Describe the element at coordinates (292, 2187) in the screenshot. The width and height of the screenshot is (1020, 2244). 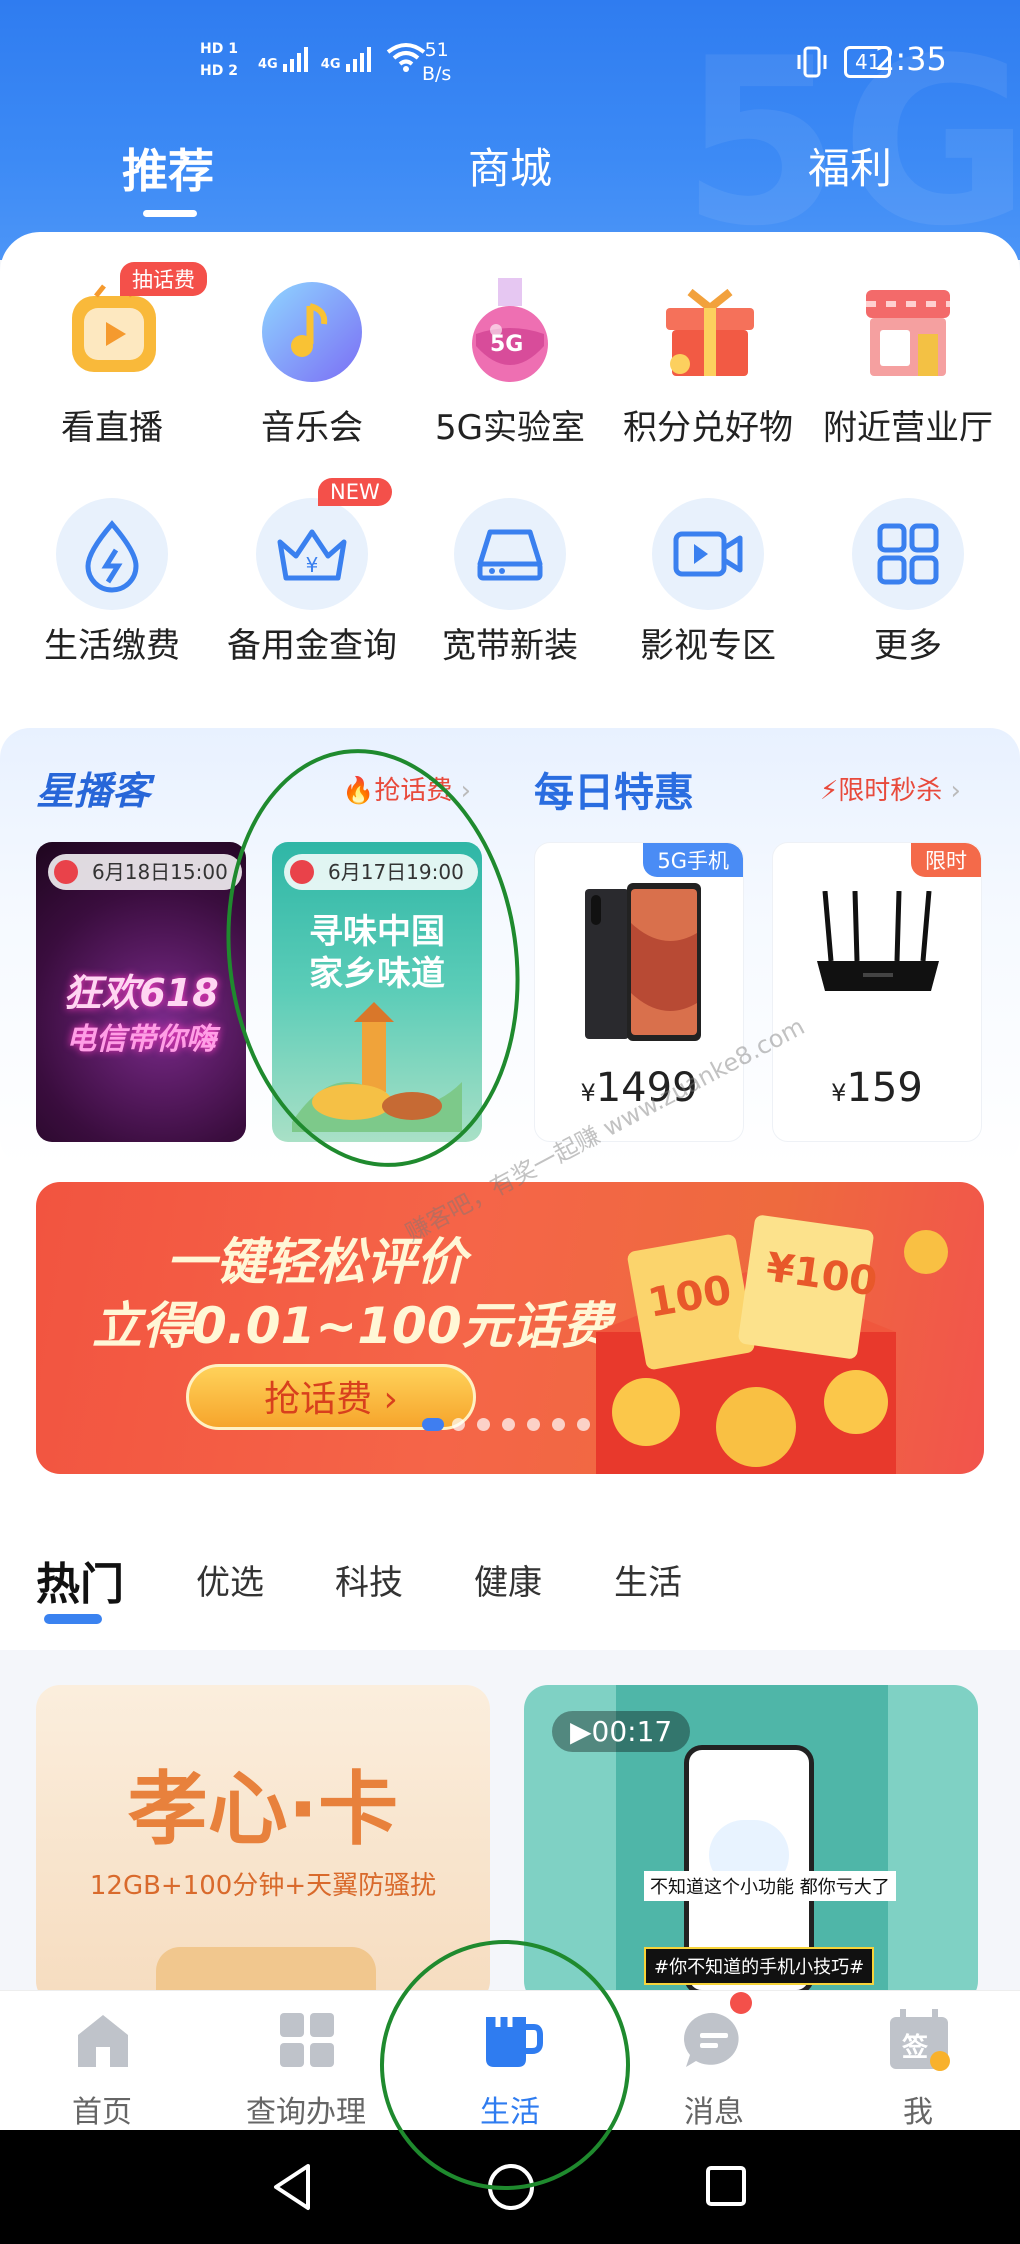
I see `back-icon` at that location.